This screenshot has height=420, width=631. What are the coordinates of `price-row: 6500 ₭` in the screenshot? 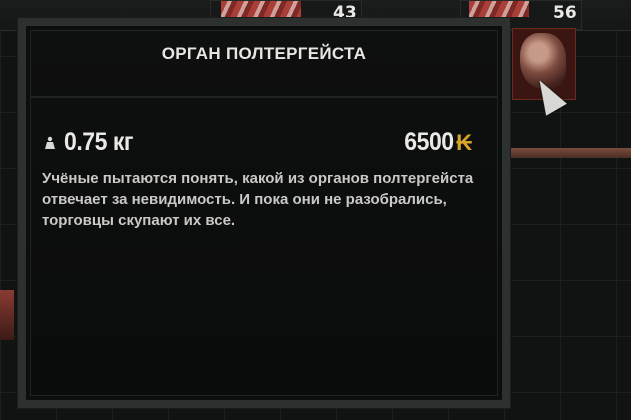 It's located at (436, 142).